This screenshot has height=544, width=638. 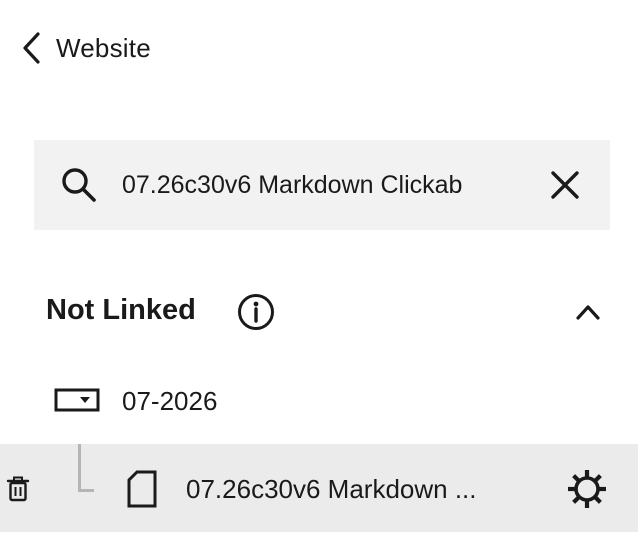 I want to click on gear-icon, so click(x=587, y=489).